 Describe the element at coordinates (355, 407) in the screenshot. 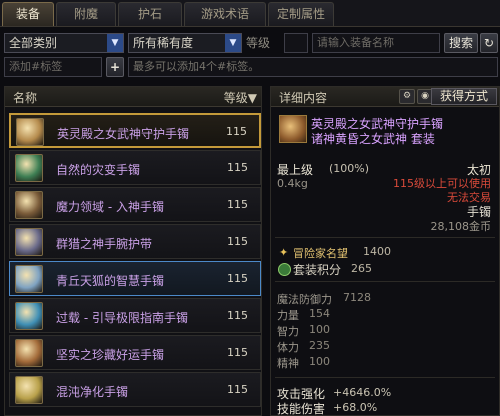

I see `skill-damage-value: +68.0%` at that location.